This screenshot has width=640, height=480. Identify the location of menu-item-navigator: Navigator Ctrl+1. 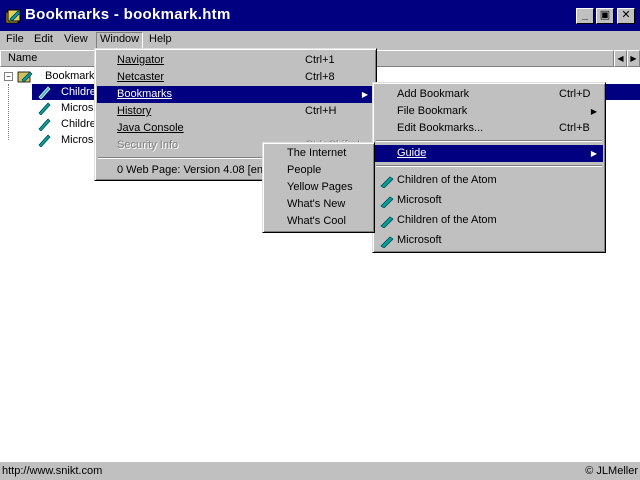
(235, 60).